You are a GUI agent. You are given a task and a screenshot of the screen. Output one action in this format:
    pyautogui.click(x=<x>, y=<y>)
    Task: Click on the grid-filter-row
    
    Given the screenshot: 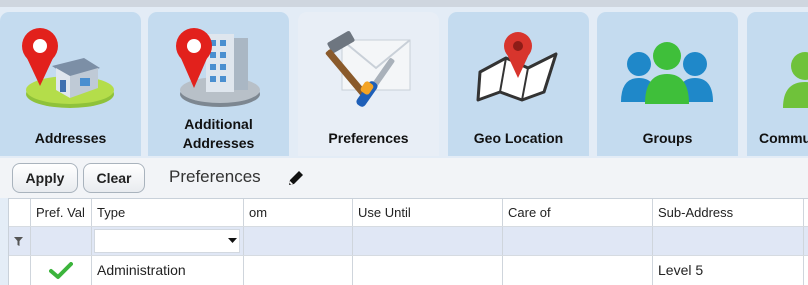 What is the action you would take?
    pyautogui.click(x=408, y=241)
    